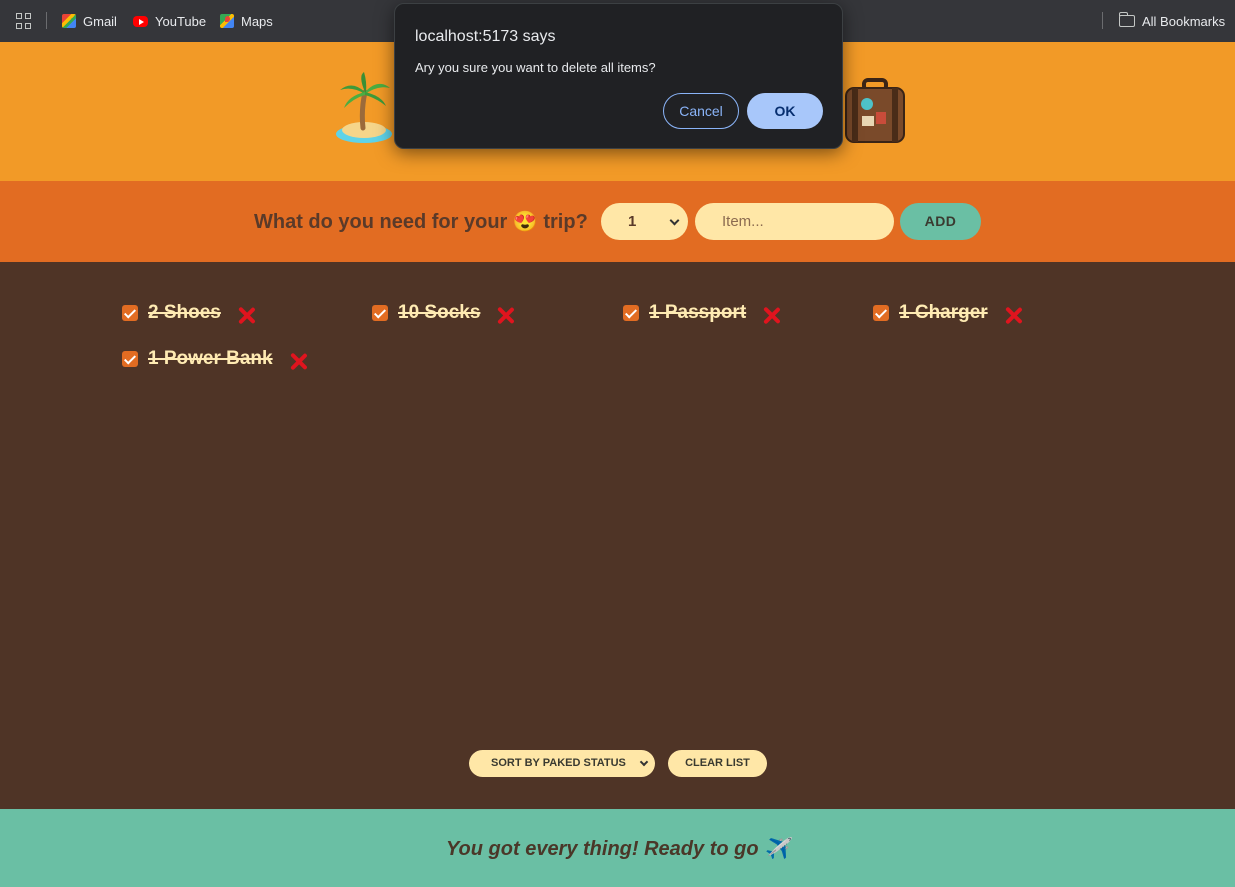 Image resolution: width=1235 pixels, height=887 pixels. I want to click on list-item: 1 Passport, so click(702, 313).